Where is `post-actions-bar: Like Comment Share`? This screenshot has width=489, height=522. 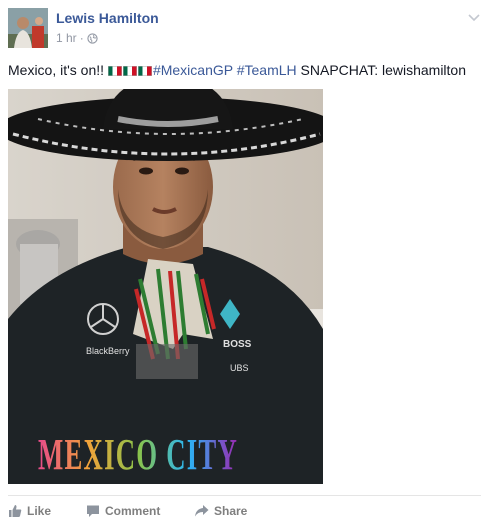
post-actions-bar: Like Comment Share is located at coordinates (244, 508).